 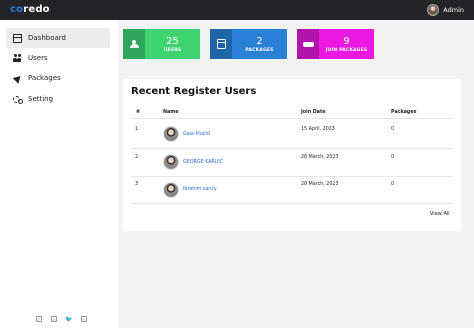 What do you see at coordinates (320, 184) in the screenshot?
I see `join-date: 20 March, 2023` at bounding box center [320, 184].